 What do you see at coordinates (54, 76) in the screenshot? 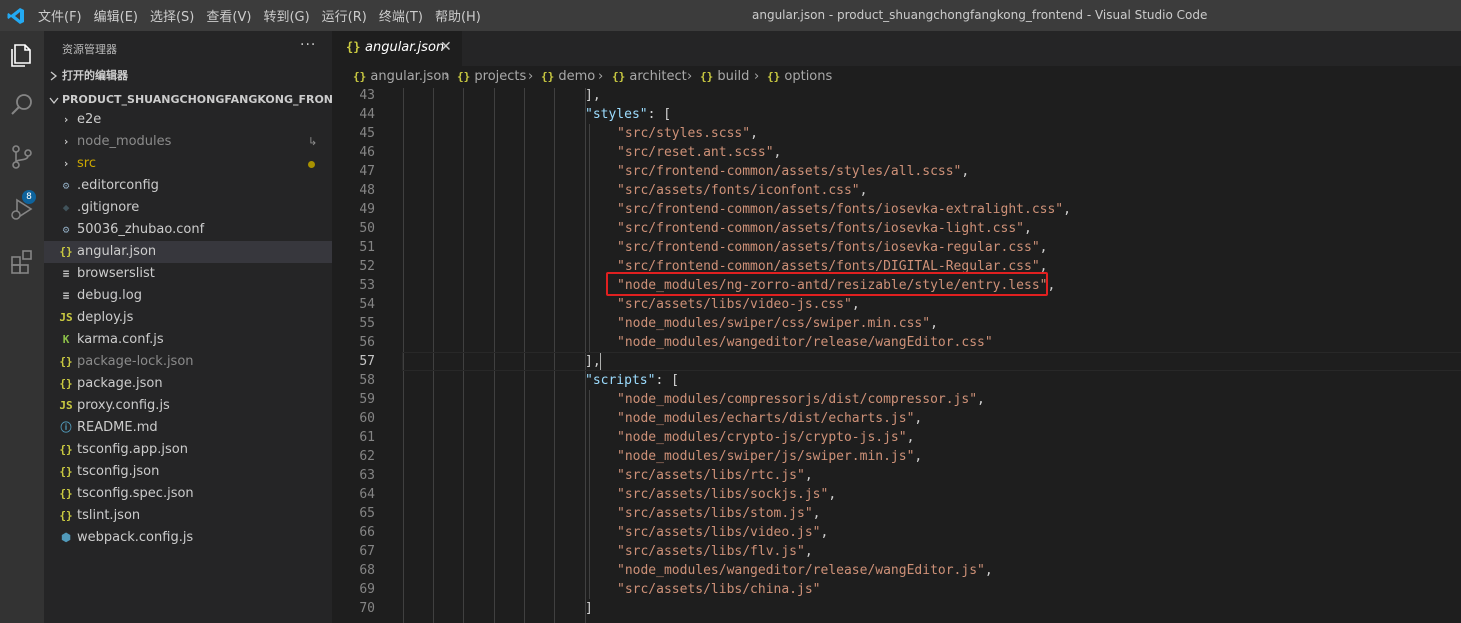
I see `chevron-right-icon` at bounding box center [54, 76].